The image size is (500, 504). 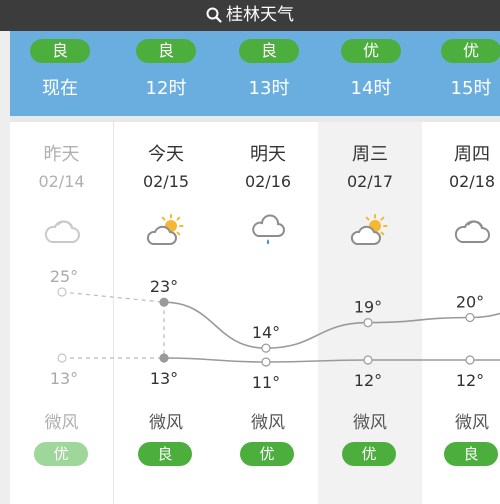 What do you see at coordinates (61, 154) in the screenshot?
I see `day-name: 昨天` at bounding box center [61, 154].